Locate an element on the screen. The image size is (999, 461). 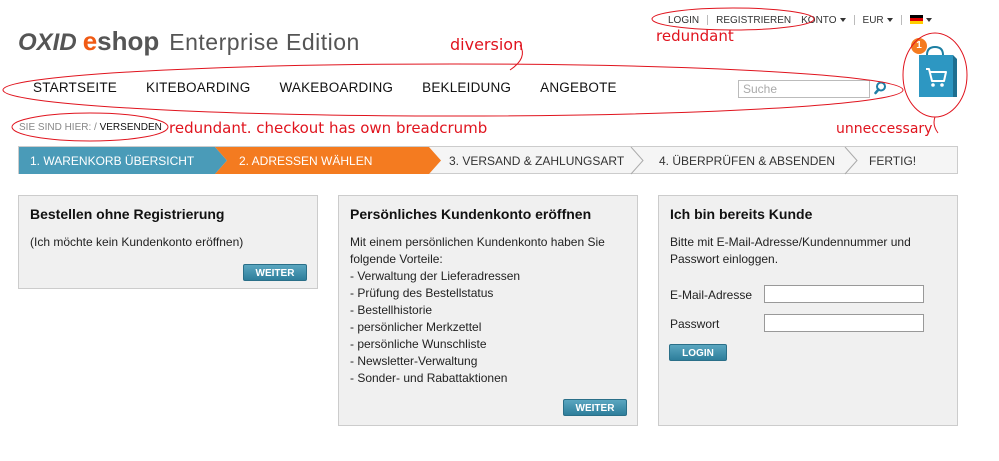
search-icon is located at coordinates (882, 88).